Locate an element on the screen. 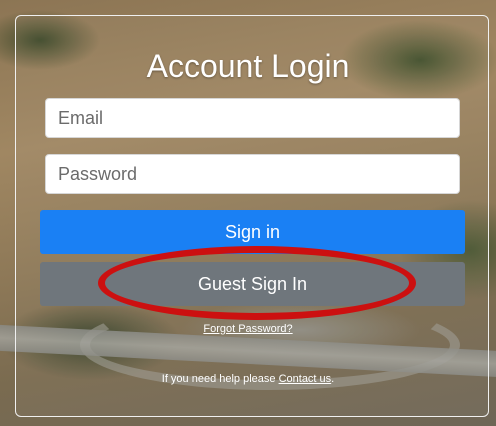  forgot-password-link: Forgot Password? is located at coordinates (247, 329).